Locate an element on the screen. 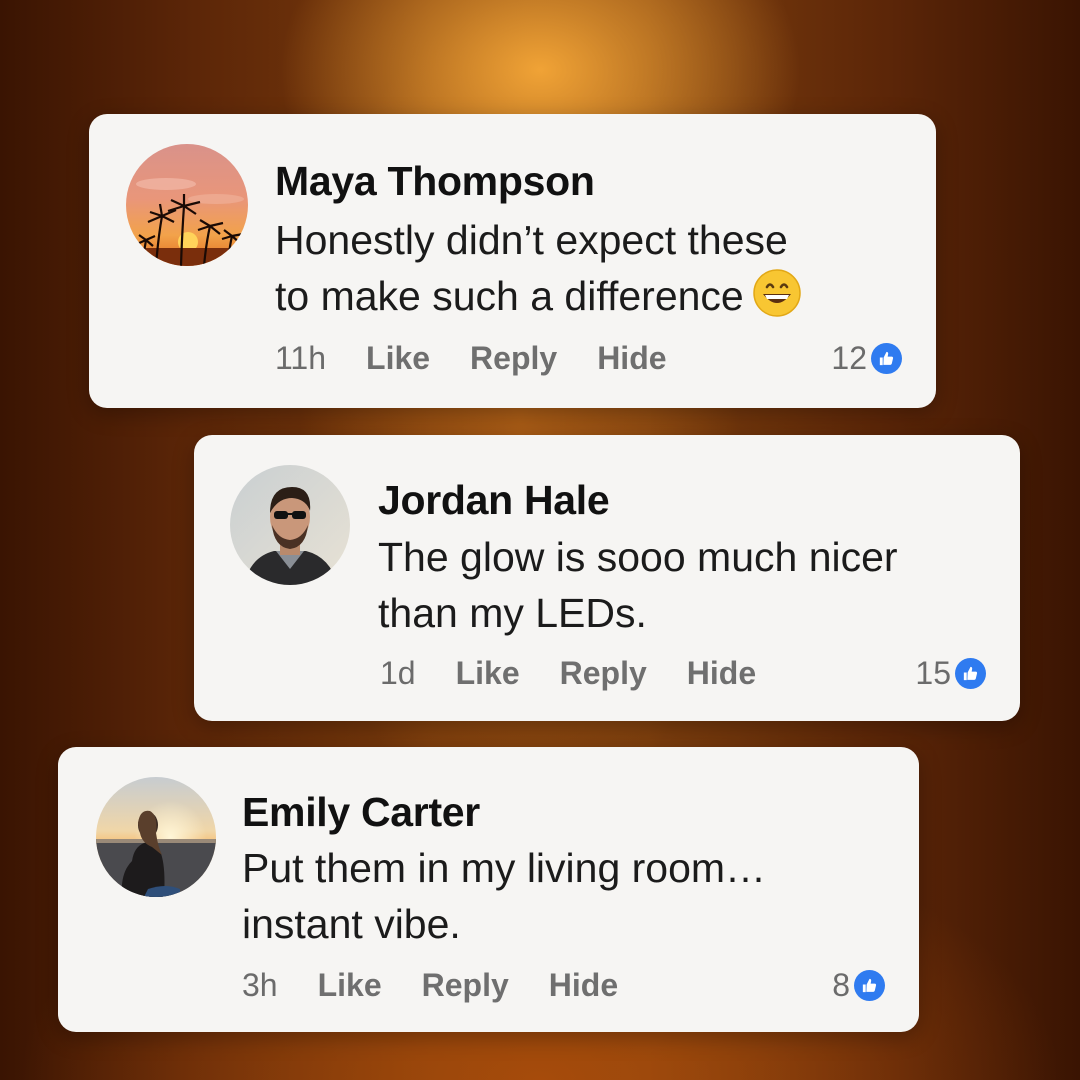  man-sunglasses-avatar-image is located at coordinates (290, 525).